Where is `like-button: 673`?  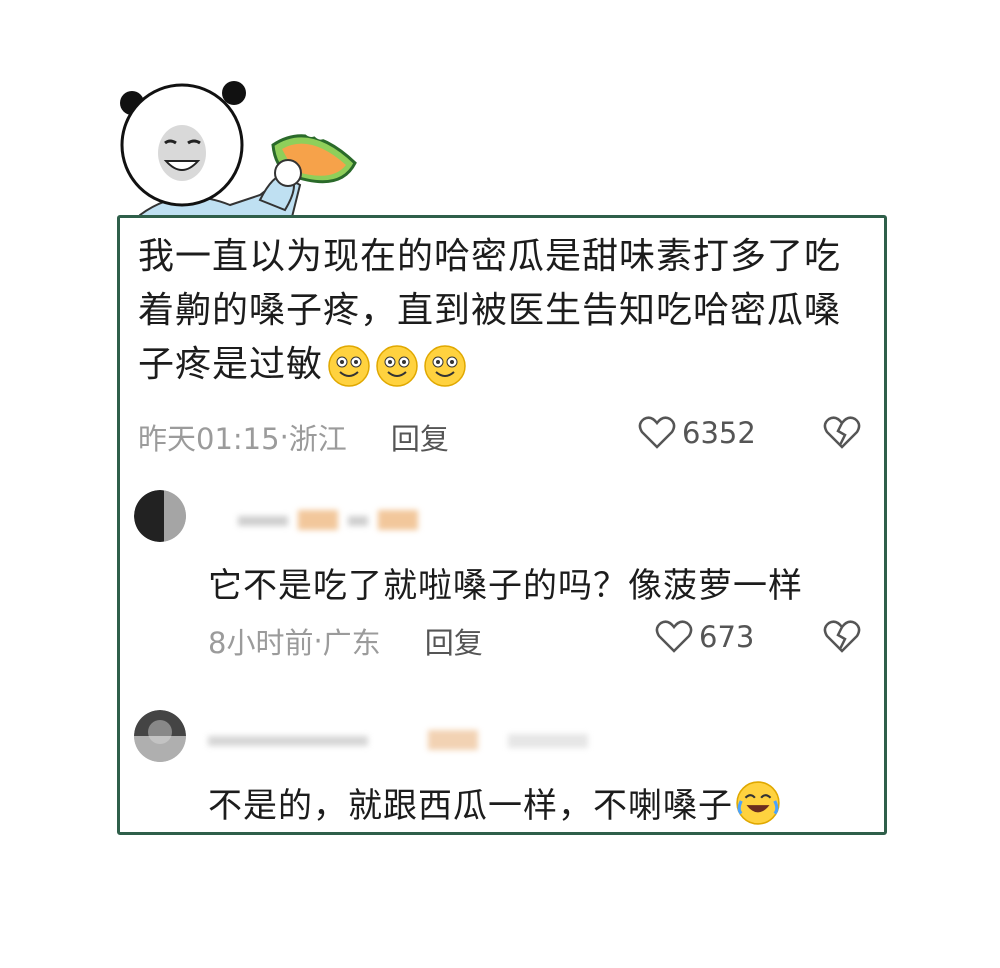 like-button: 673 is located at coordinates (704, 637).